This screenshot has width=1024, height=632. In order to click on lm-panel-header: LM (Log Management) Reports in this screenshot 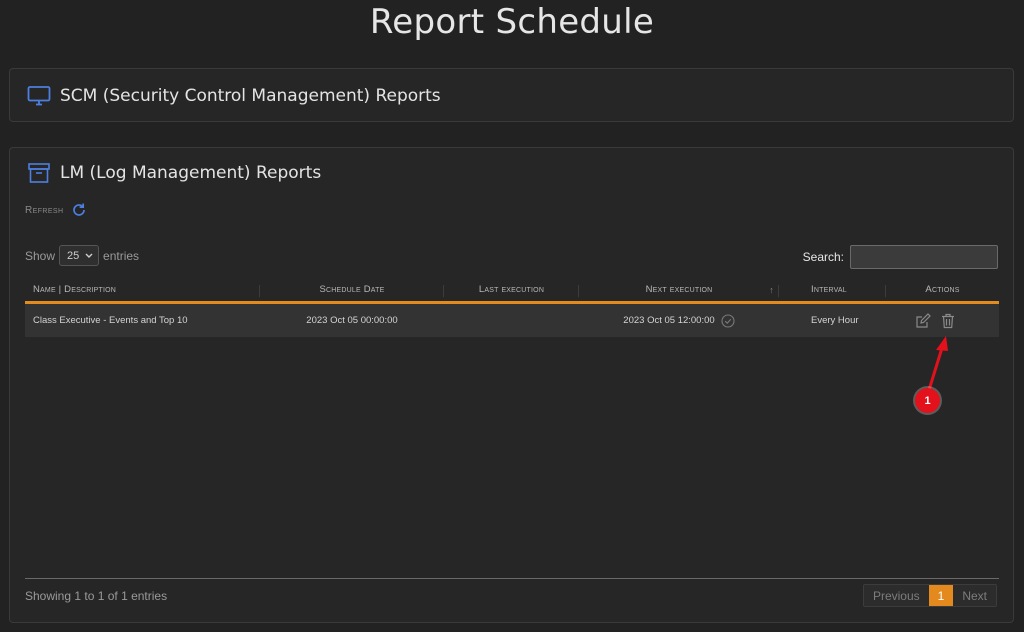, I will do `click(174, 173)`.